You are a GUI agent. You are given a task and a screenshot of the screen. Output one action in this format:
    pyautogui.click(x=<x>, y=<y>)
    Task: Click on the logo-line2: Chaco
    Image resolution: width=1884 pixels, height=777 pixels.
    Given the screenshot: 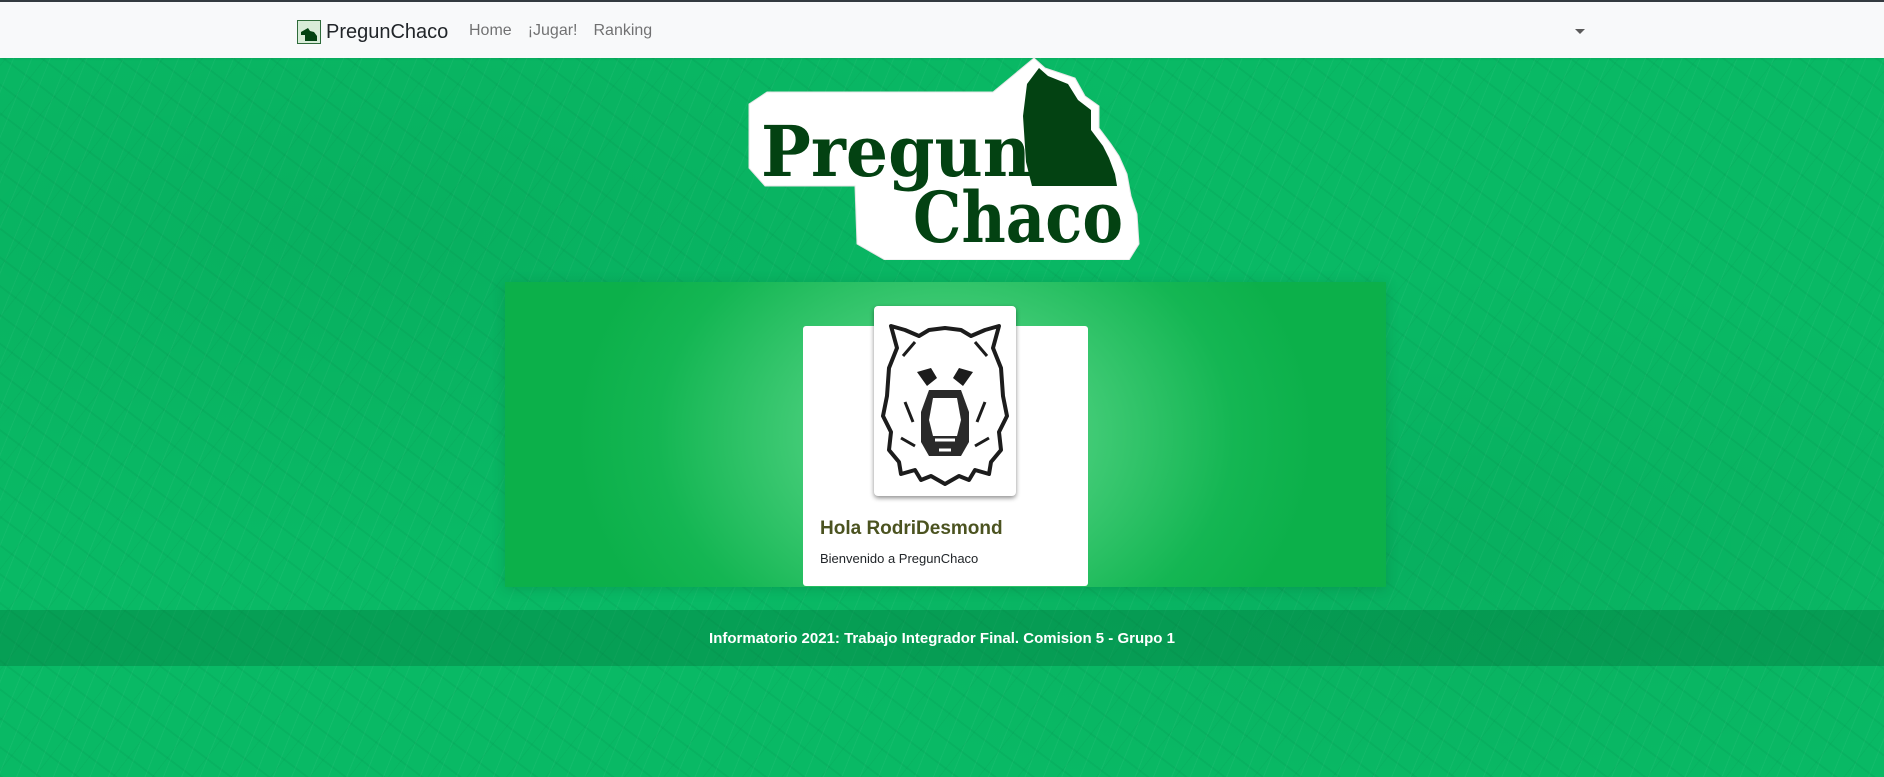 What is the action you would take?
    pyautogui.click(x=1018, y=217)
    